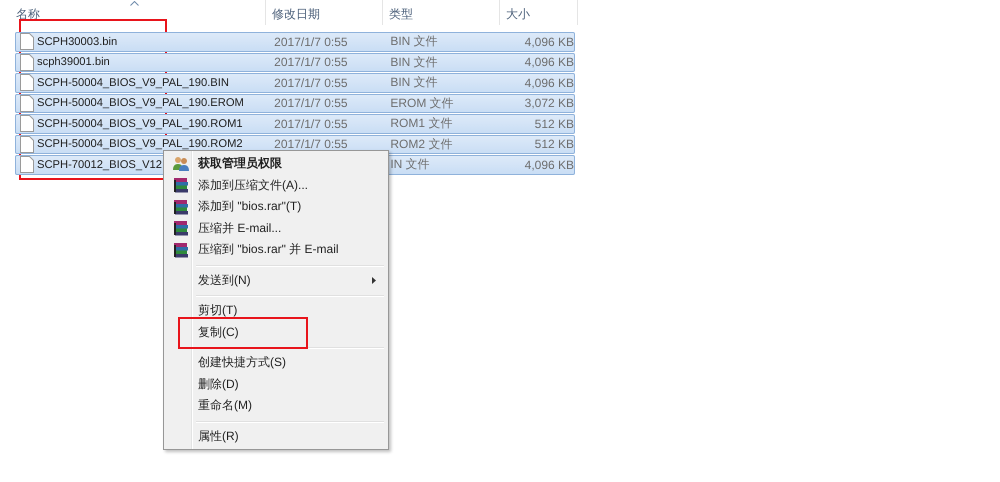  What do you see at coordinates (73, 62) in the screenshot?
I see `file-name: scph39001.bin` at bounding box center [73, 62].